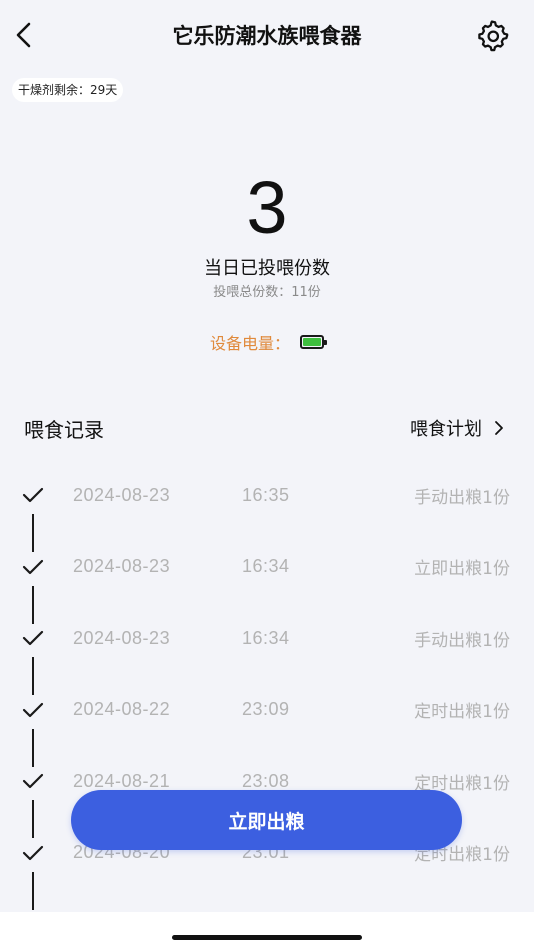  What do you see at coordinates (68, 90) in the screenshot?
I see `desiccant-remaining-badge: 干燥剂剩余：29天` at bounding box center [68, 90].